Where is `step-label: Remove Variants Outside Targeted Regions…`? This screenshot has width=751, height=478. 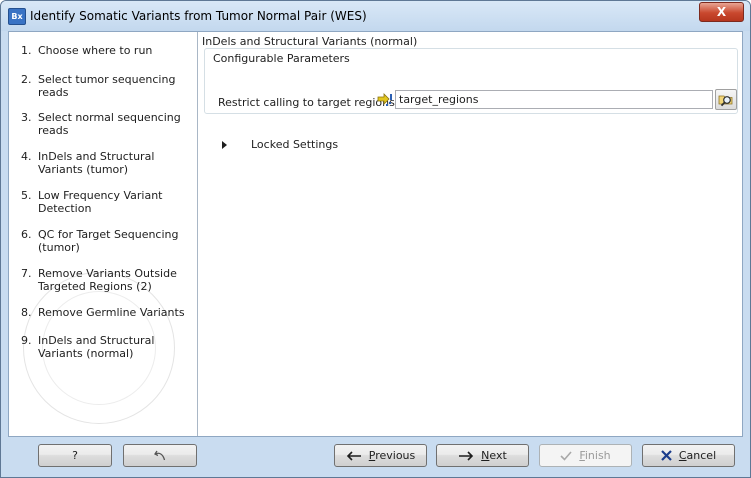
step-label: Remove Variants Outside Targeted Regions… is located at coordinates (107, 280).